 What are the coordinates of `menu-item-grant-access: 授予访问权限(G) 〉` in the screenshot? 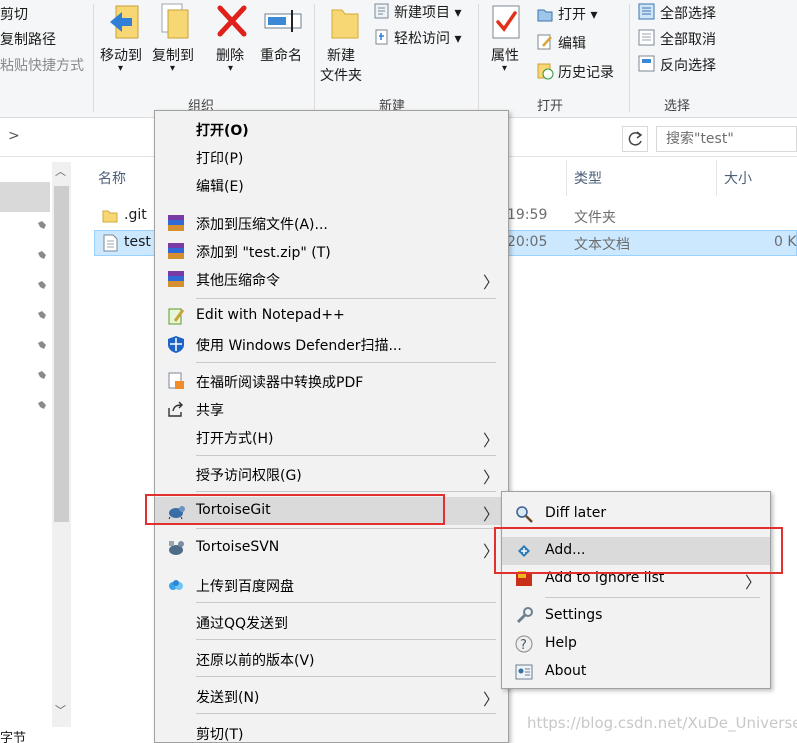 It's located at (331, 474).